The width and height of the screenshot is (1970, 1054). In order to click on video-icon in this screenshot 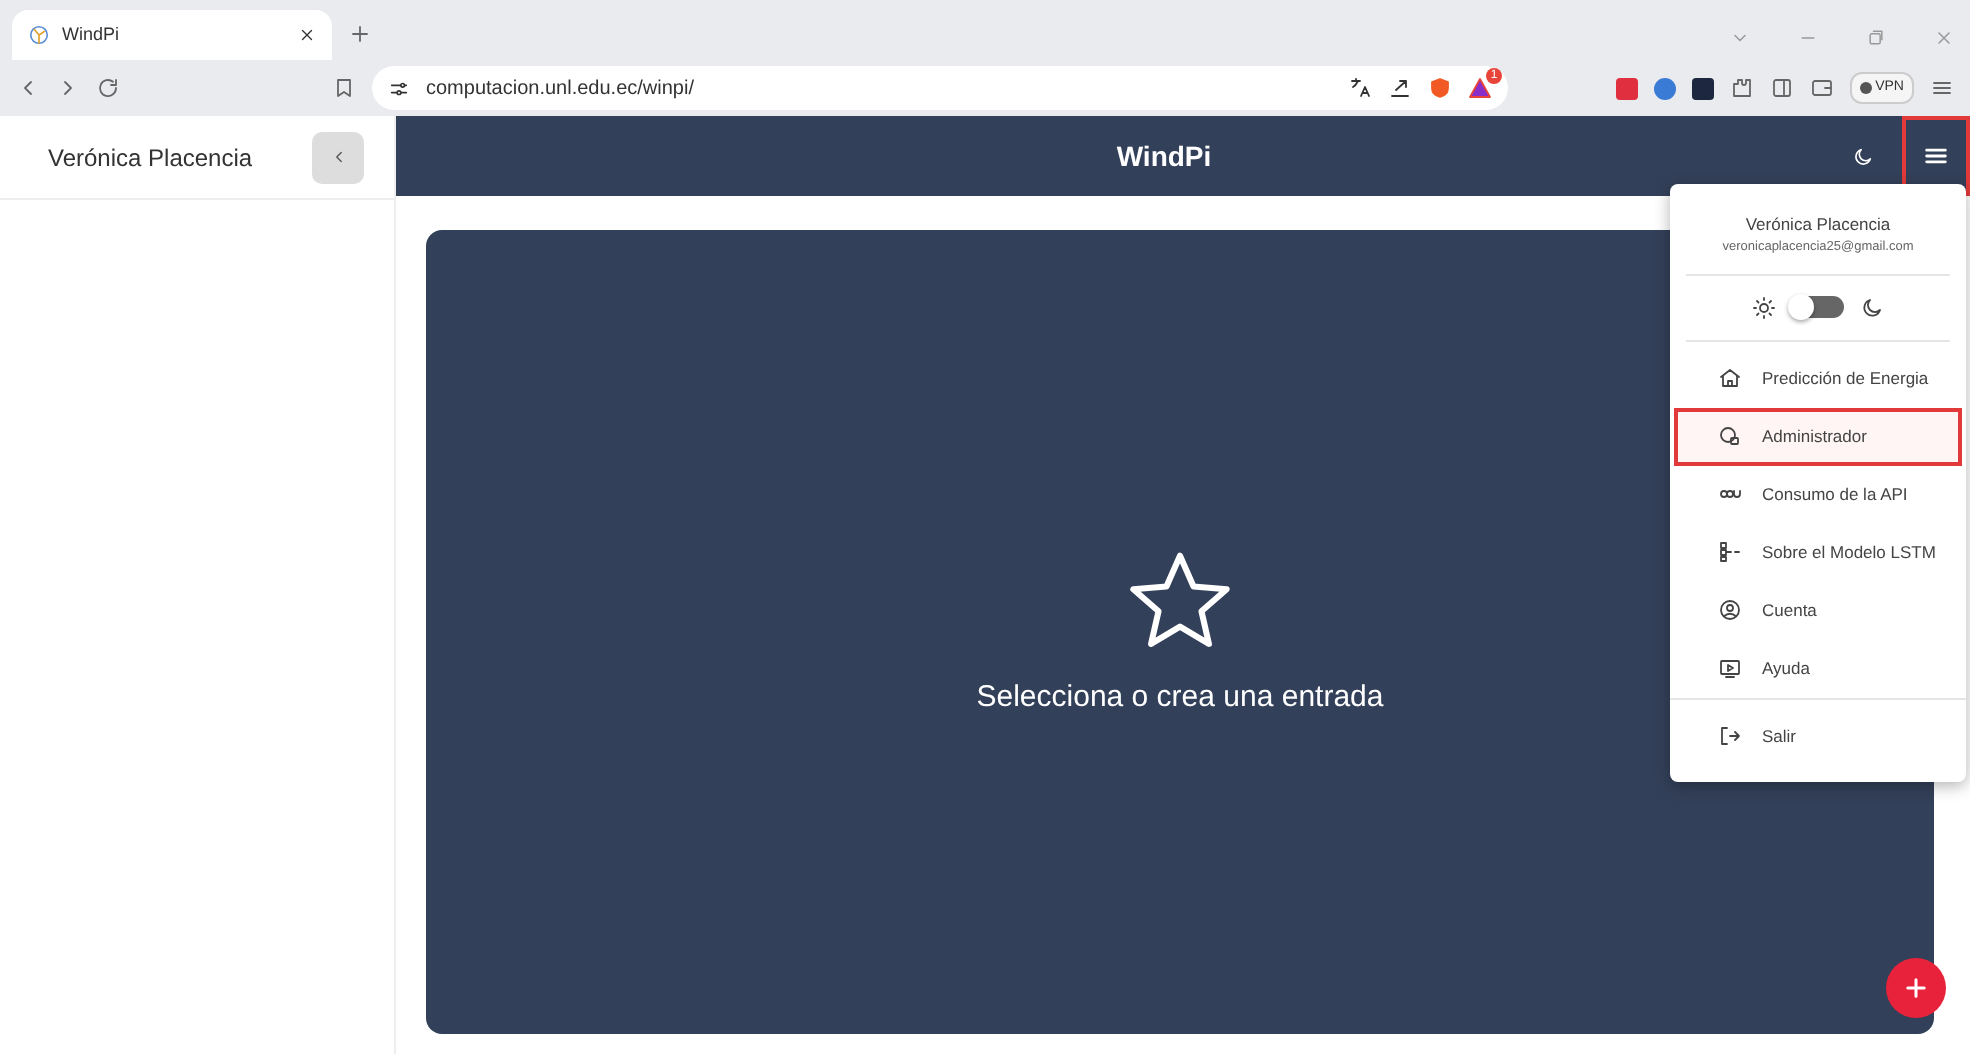, I will do `click(1730, 668)`.